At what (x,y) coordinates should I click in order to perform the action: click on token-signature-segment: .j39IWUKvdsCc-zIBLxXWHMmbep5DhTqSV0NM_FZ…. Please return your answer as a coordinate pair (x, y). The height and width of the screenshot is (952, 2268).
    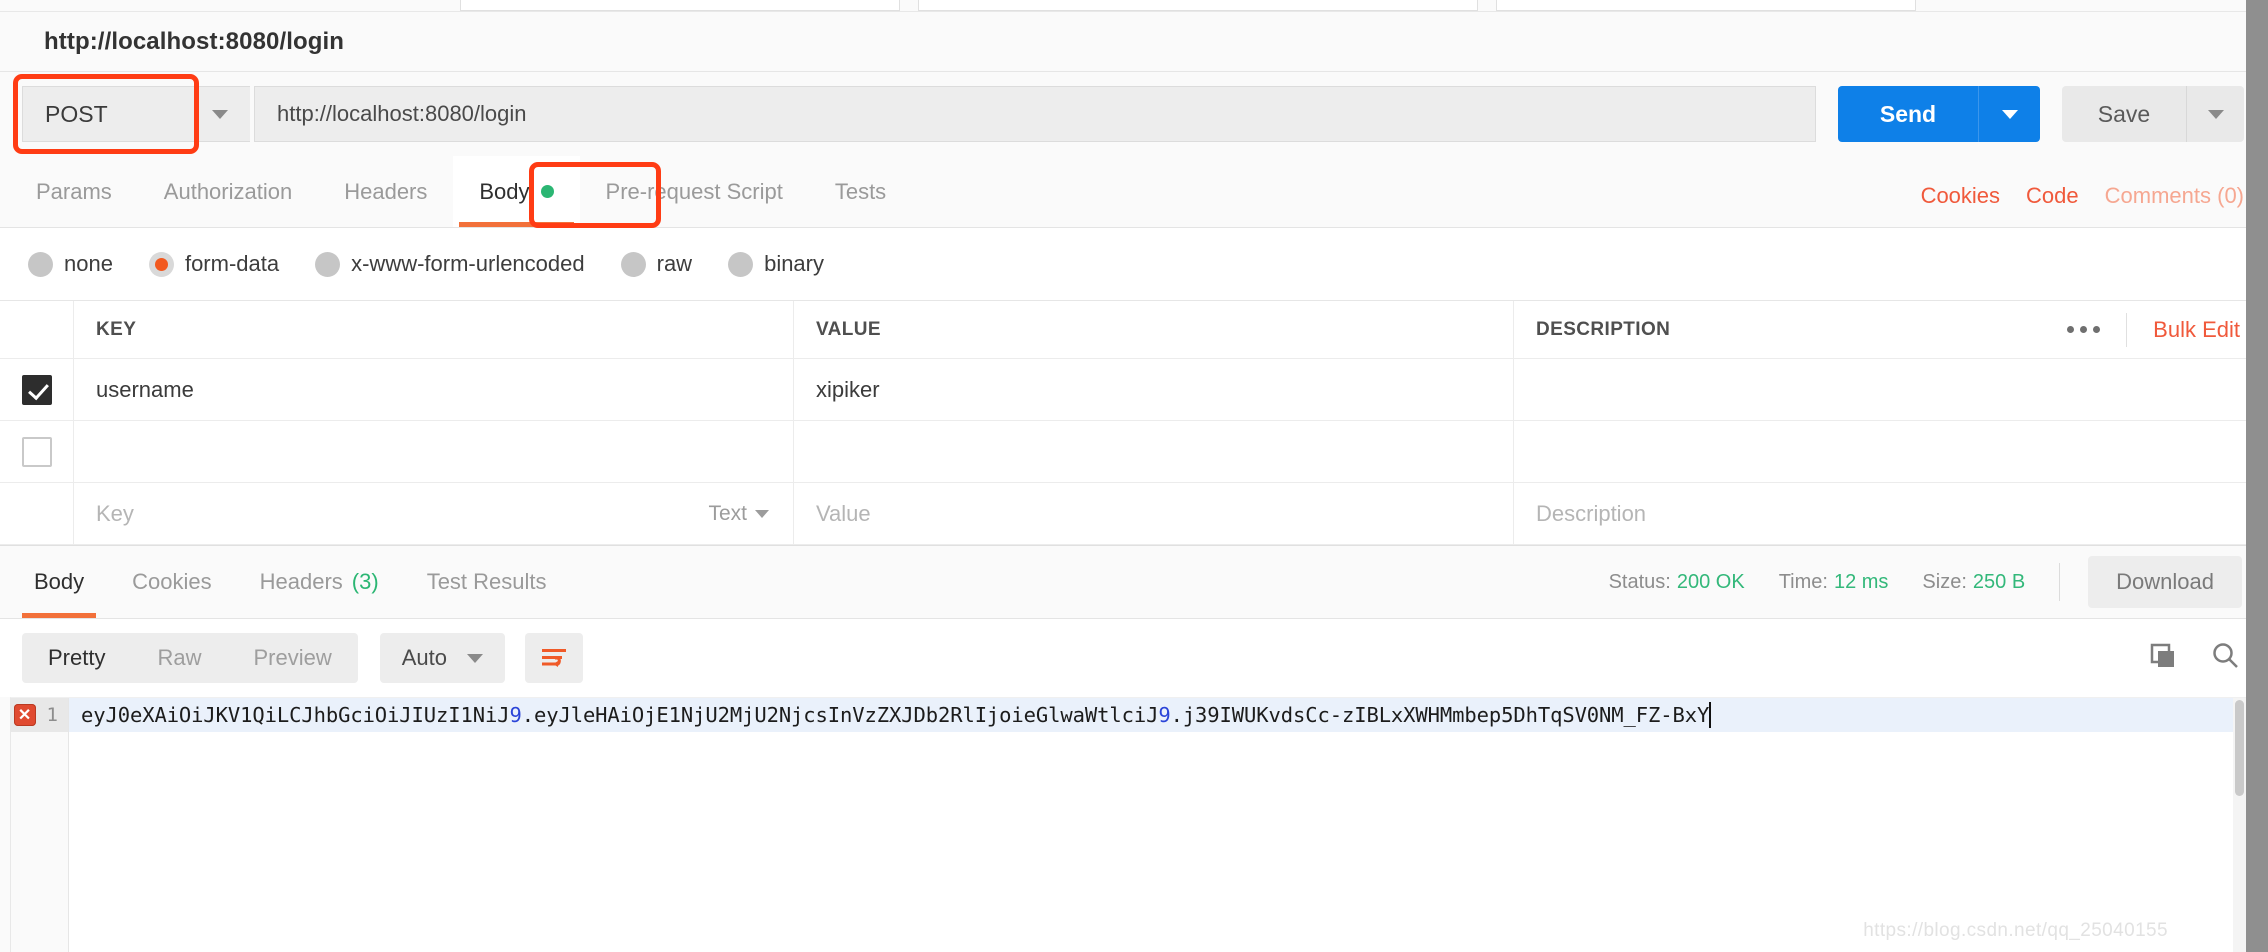
    Looking at the image, I should click on (1440, 715).